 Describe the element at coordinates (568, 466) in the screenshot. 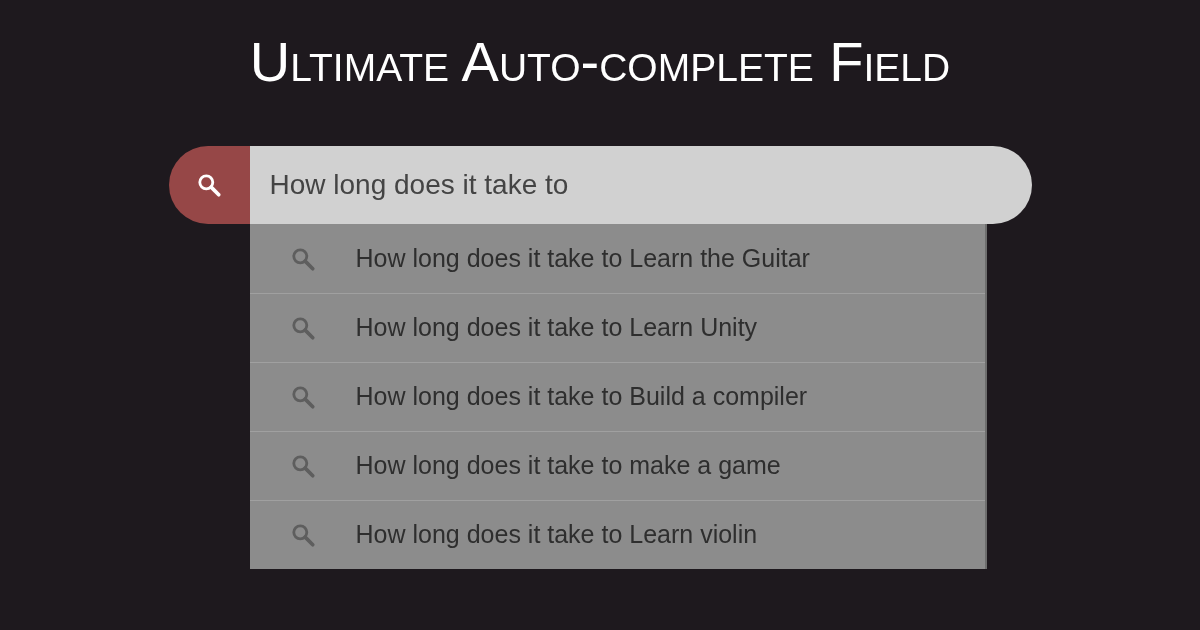

I see `suggestion-text: How long does it take to make a game` at that location.